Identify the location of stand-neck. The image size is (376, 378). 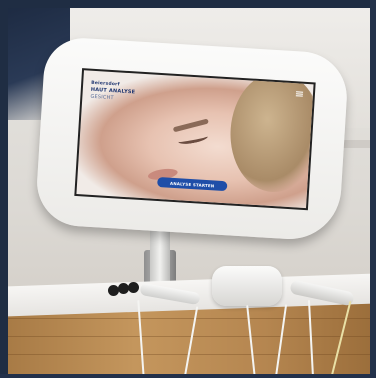
(160, 255).